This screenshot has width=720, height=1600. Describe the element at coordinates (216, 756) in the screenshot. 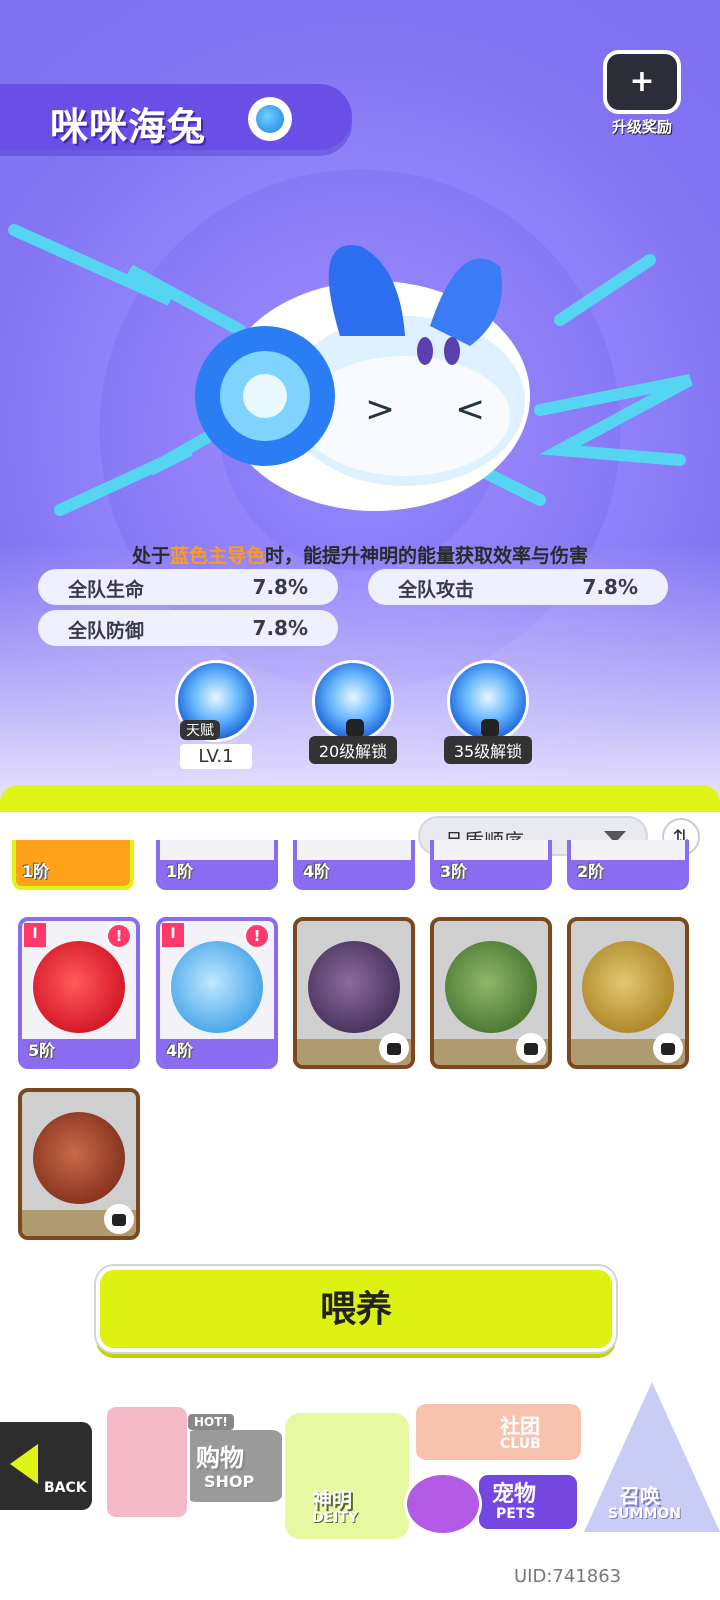

I see `skill-level: LV.1` at that location.